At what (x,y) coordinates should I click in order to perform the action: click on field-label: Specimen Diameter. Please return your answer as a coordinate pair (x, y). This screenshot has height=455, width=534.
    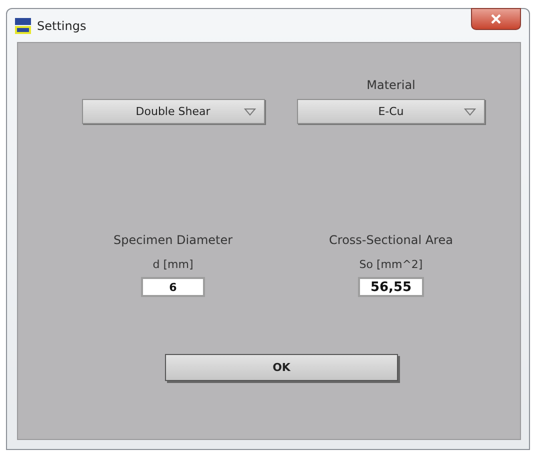
    Looking at the image, I should click on (173, 240).